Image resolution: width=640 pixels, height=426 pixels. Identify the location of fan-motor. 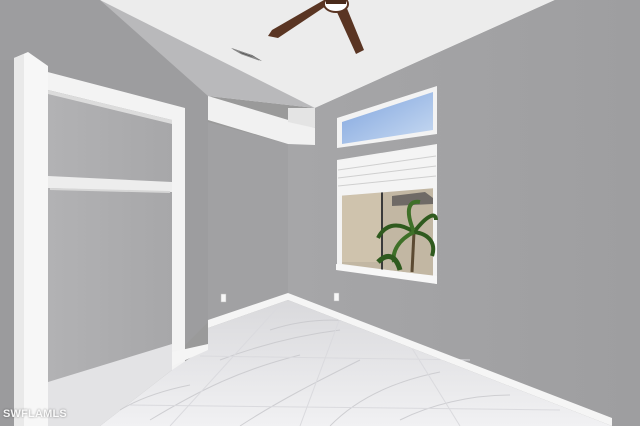
(336, 2).